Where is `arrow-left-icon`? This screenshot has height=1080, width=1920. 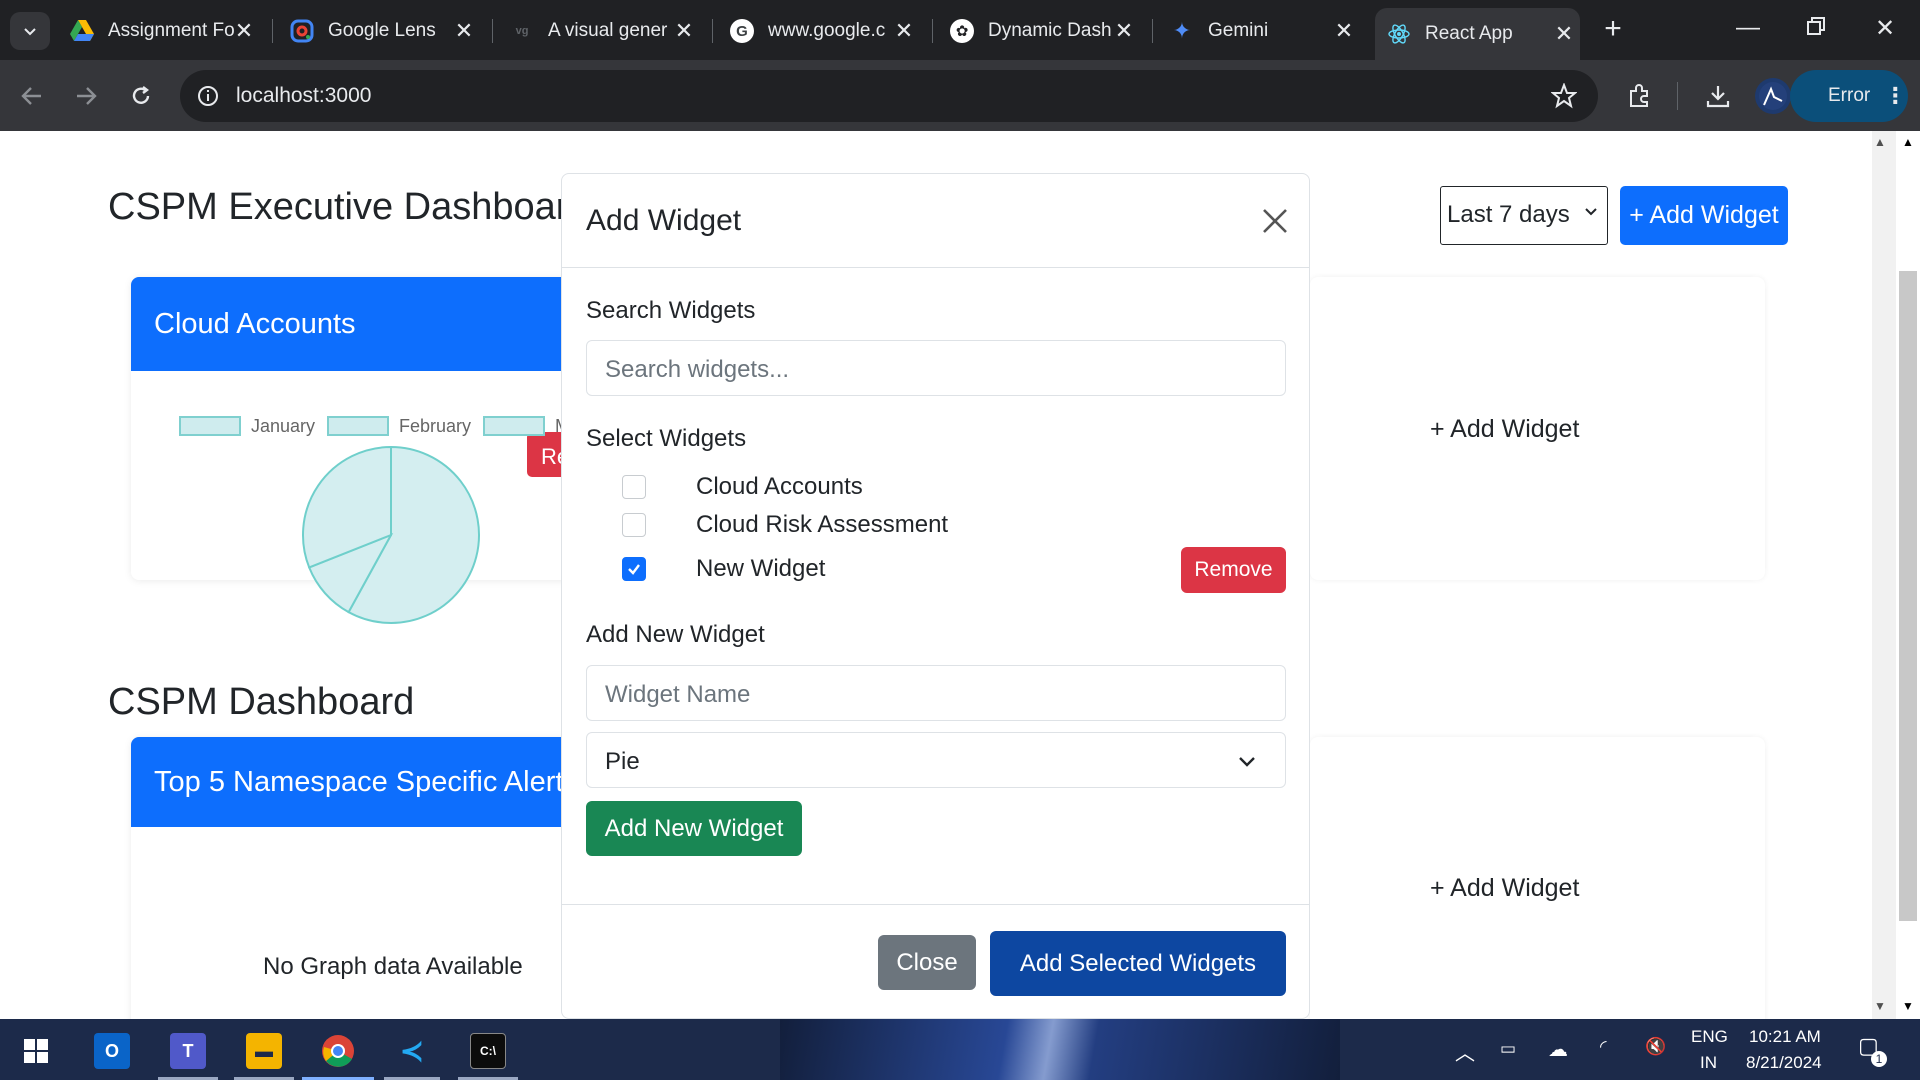
arrow-left-icon is located at coordinates (31, 96).